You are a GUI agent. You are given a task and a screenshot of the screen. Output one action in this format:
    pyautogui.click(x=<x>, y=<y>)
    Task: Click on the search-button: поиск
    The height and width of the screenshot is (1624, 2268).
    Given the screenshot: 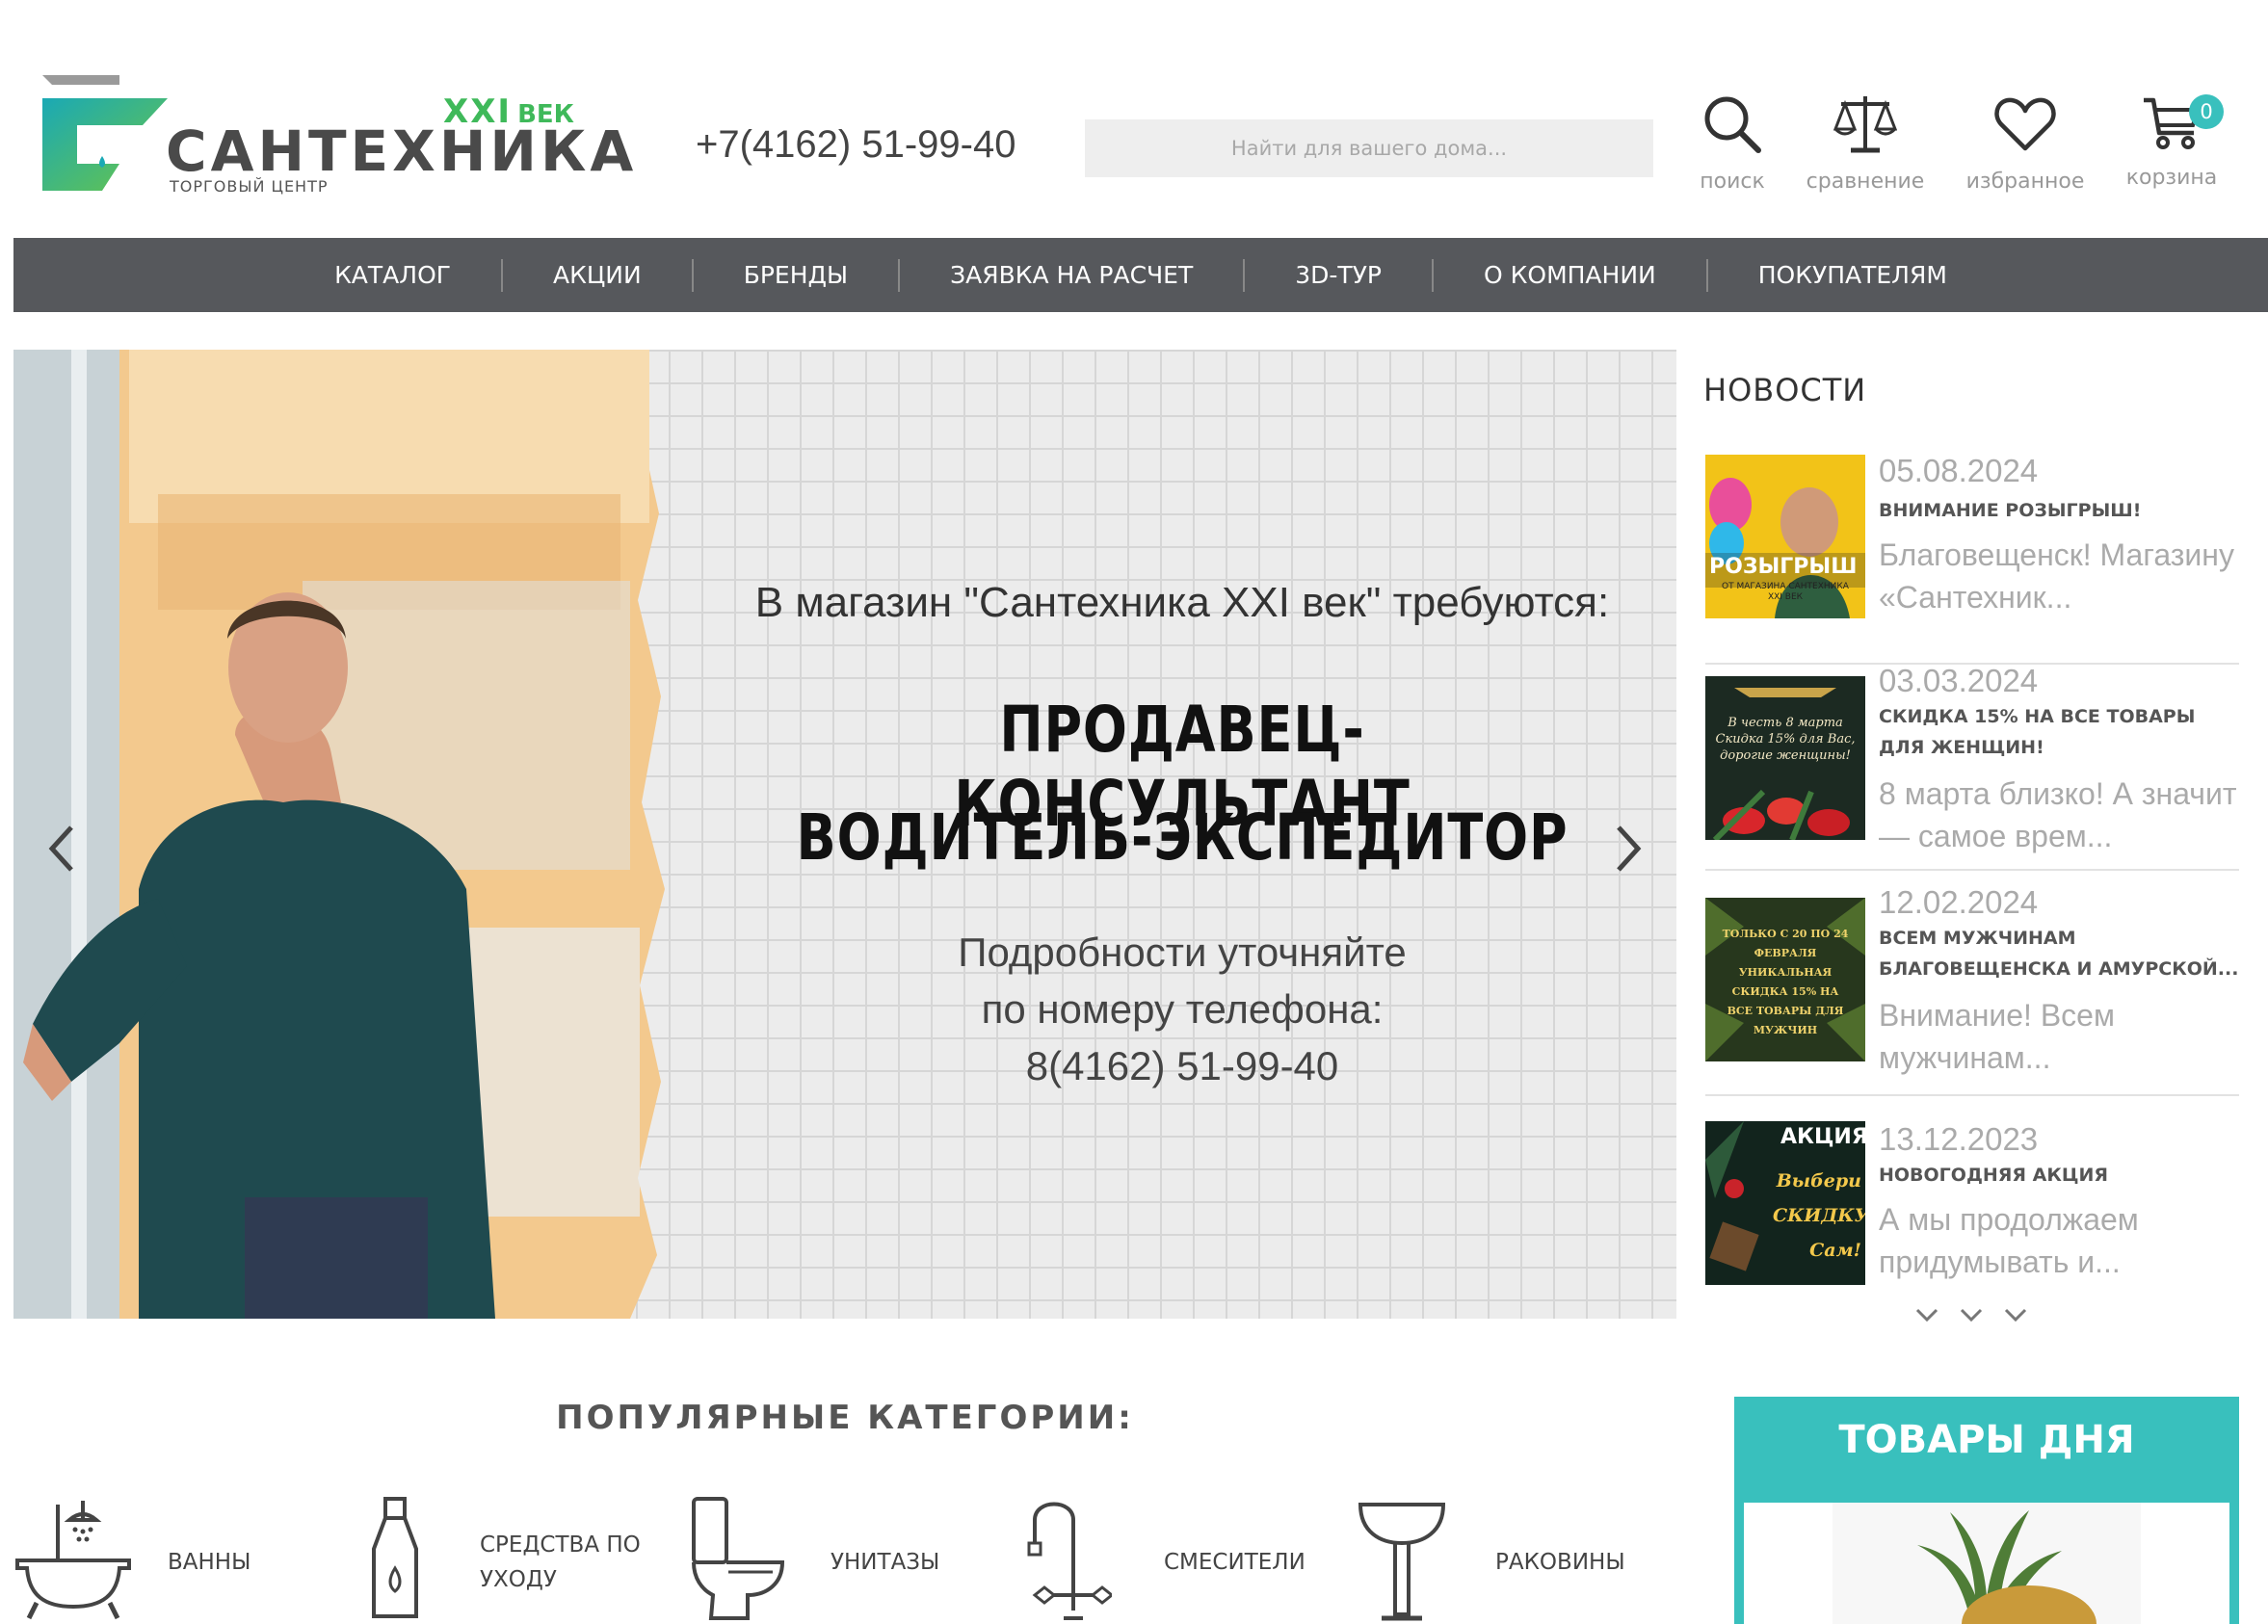 What is the action you would take?
    pyautogui.click(x=1732, y=150)
    